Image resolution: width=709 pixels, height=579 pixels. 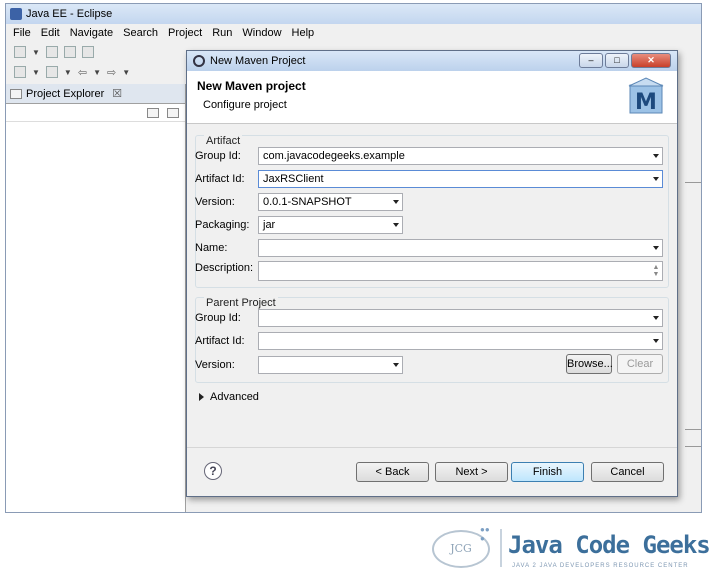 I want to click on dialog-titlebar: New Maven Project – □ ✕, so click(x=432, y=61).